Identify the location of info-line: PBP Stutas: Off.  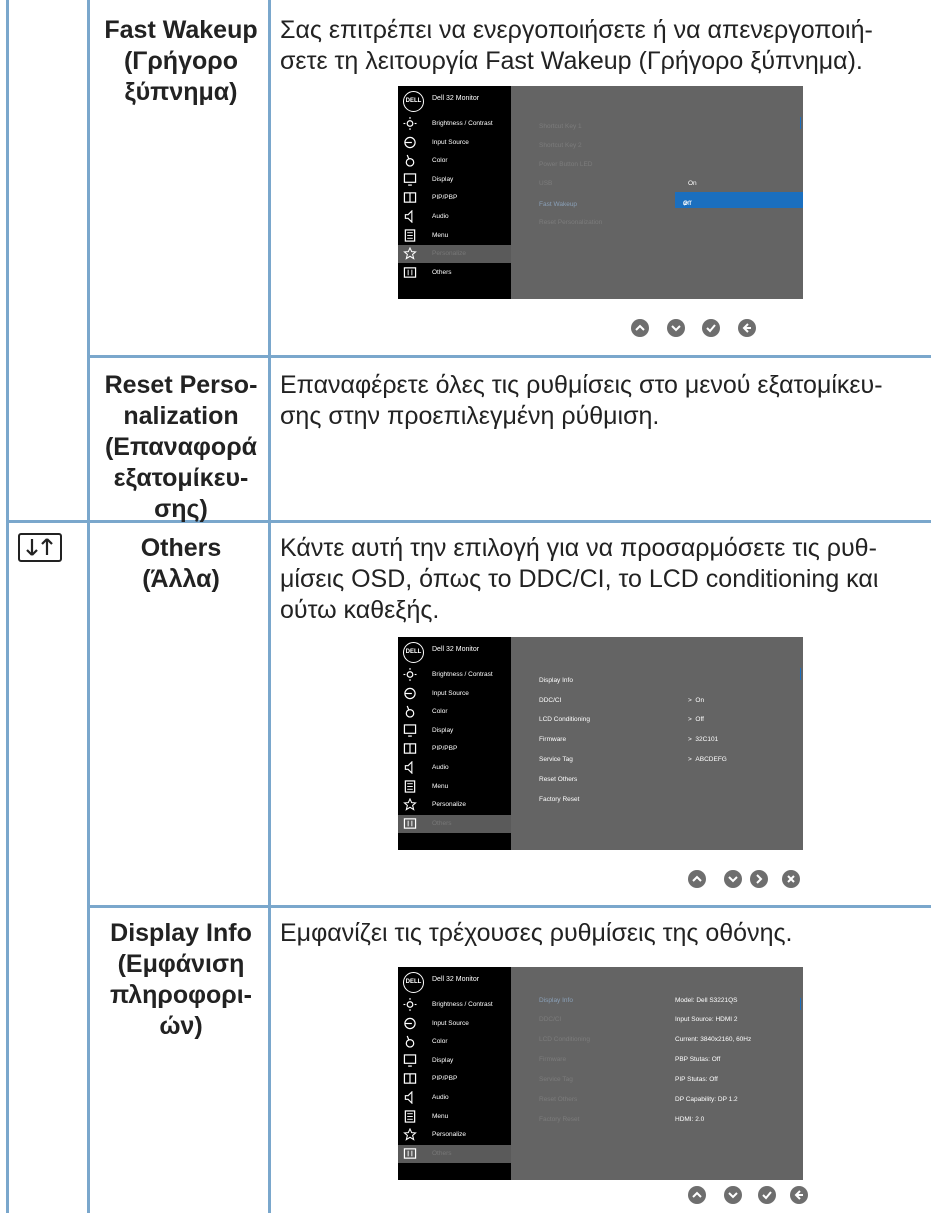
(698, 1059).